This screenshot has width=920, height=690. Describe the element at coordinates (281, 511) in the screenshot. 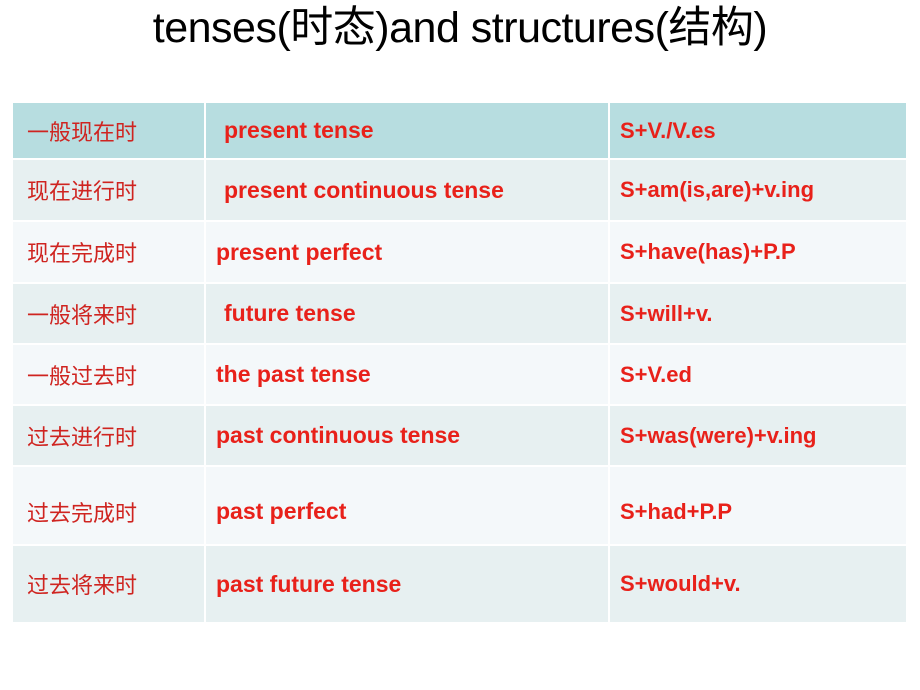

I see `english-tense-label: past perfect` at that location.